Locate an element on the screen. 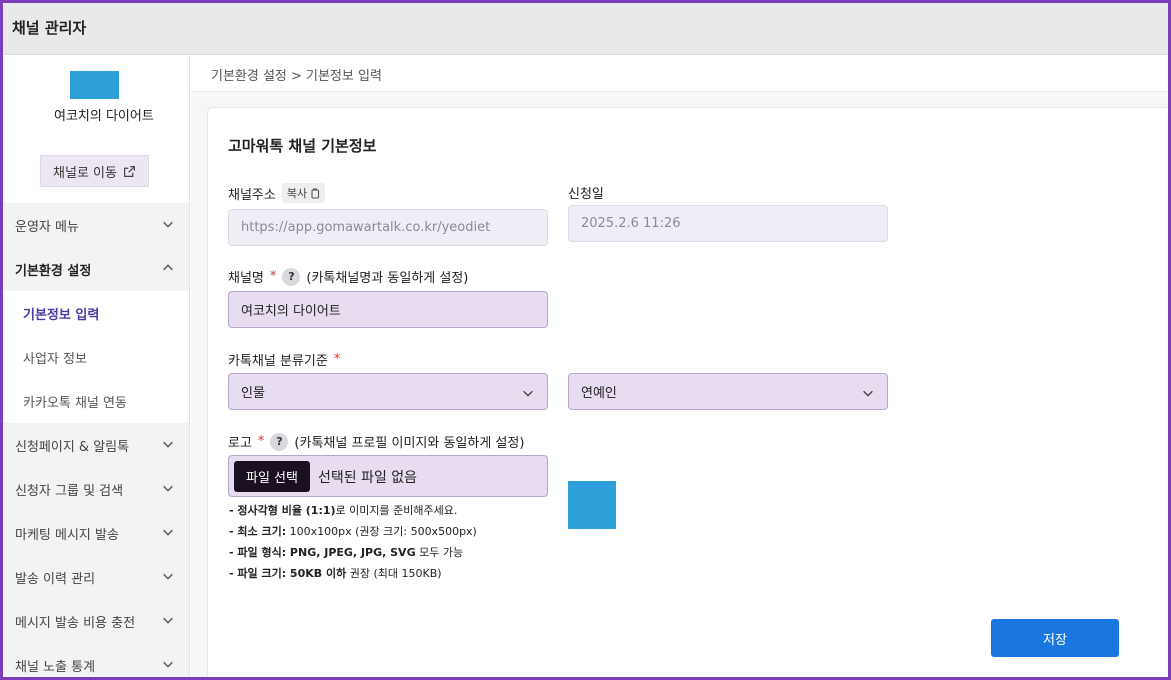  apply-date-field: 2025.2.6 11:26 is located at coordinates (728, 223).